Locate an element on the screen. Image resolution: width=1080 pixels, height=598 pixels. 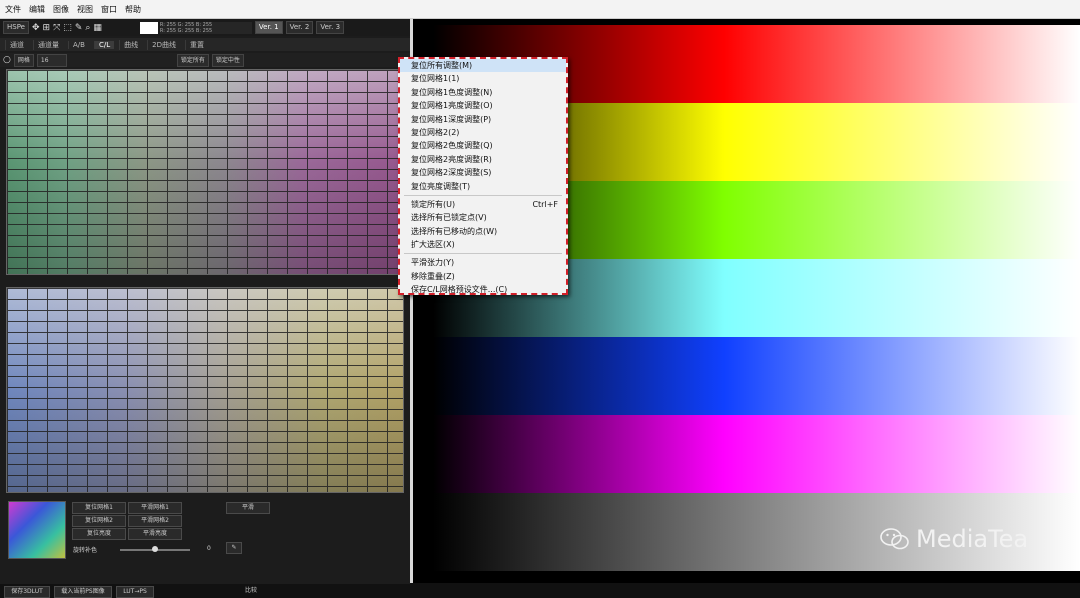
bar-blue is located at coordinates (756, 376).